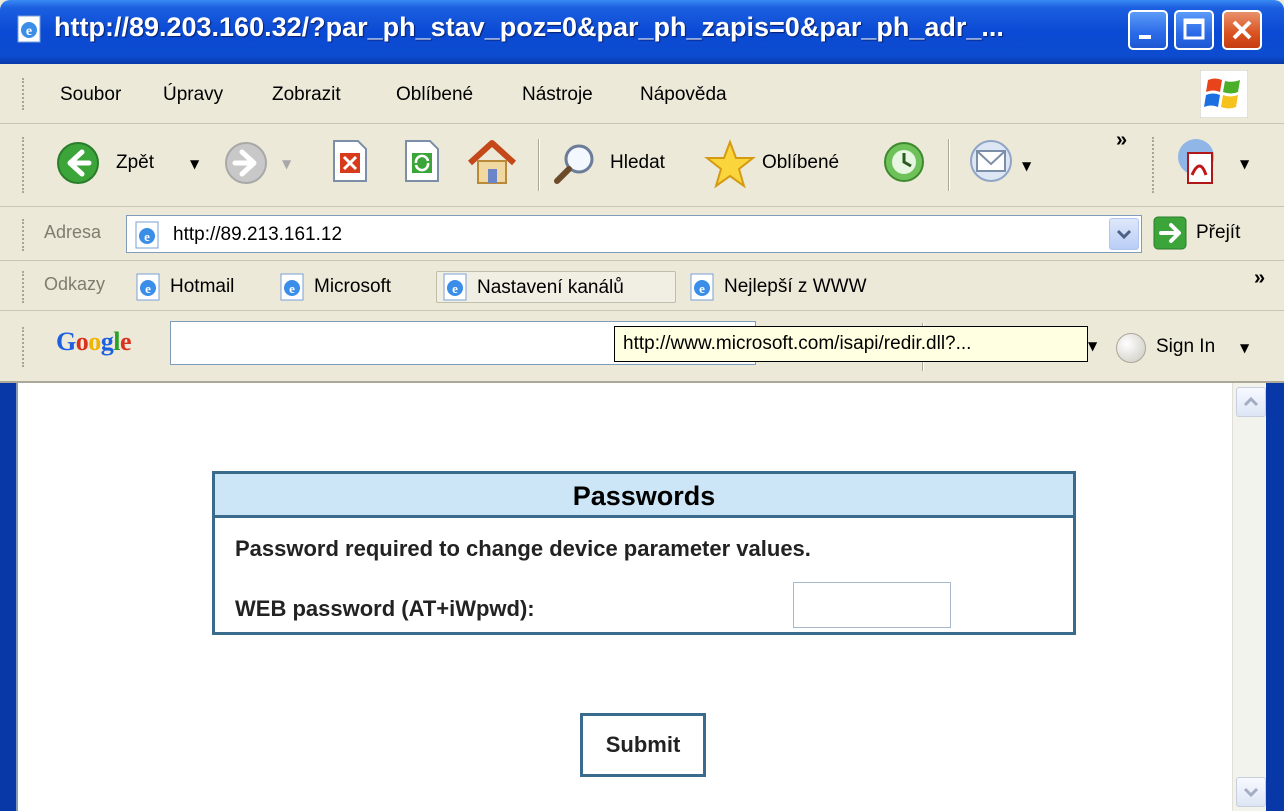  Describe the element at coordinates (24, 235) in the screenshot. I see `address-grip` at that location.